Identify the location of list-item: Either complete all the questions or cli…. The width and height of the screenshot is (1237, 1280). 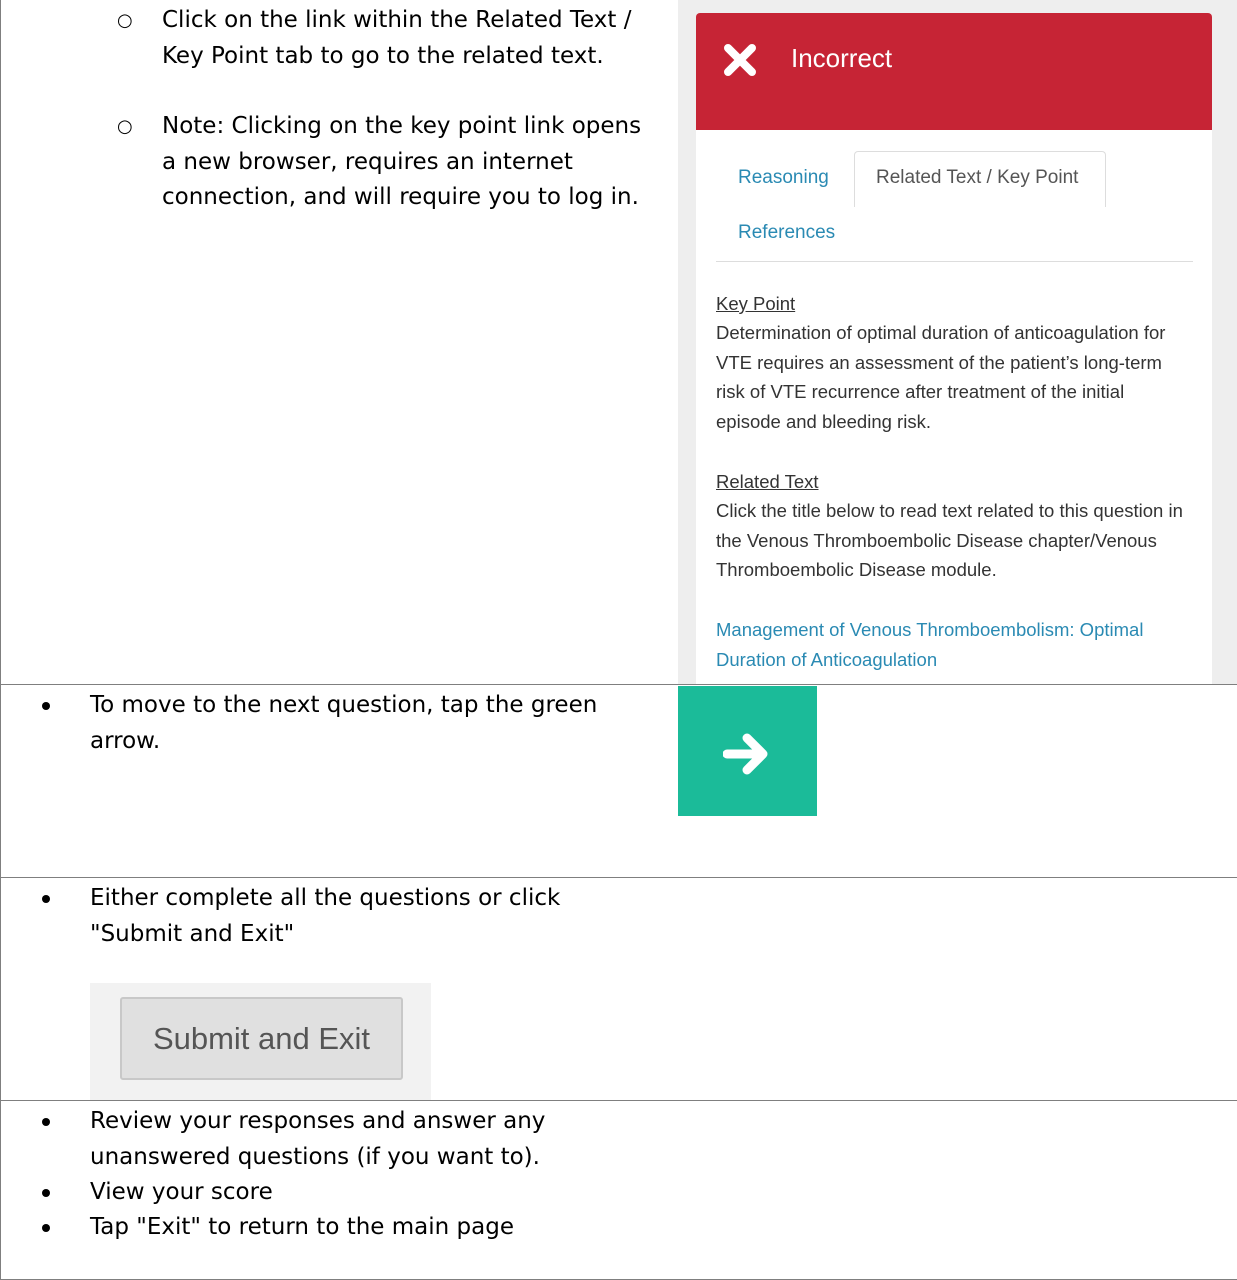
(325, 916).